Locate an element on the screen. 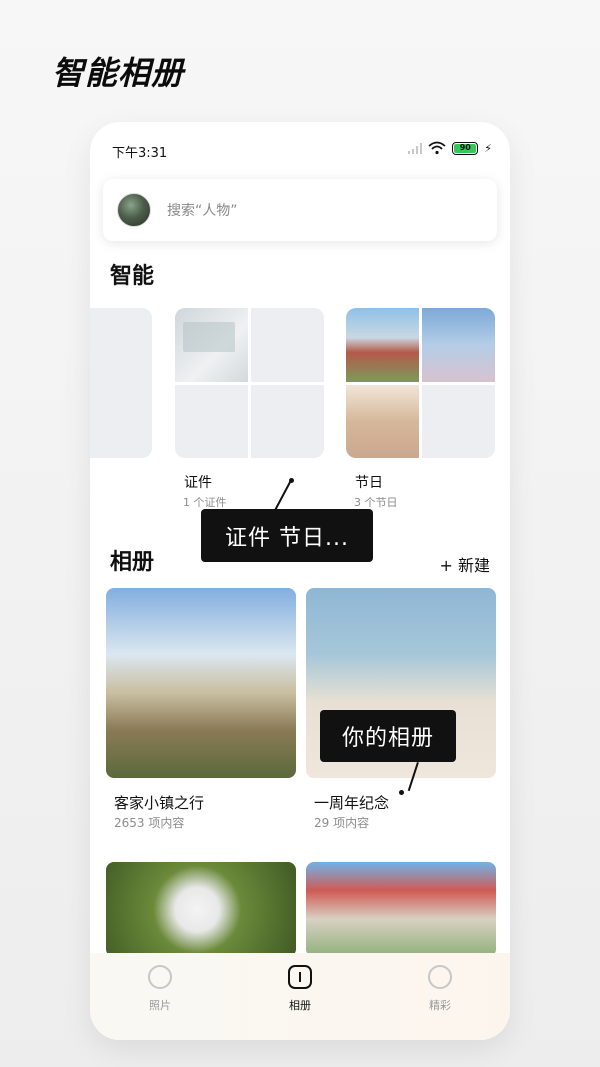  wifi-icon is located at coordinates (437, 148).